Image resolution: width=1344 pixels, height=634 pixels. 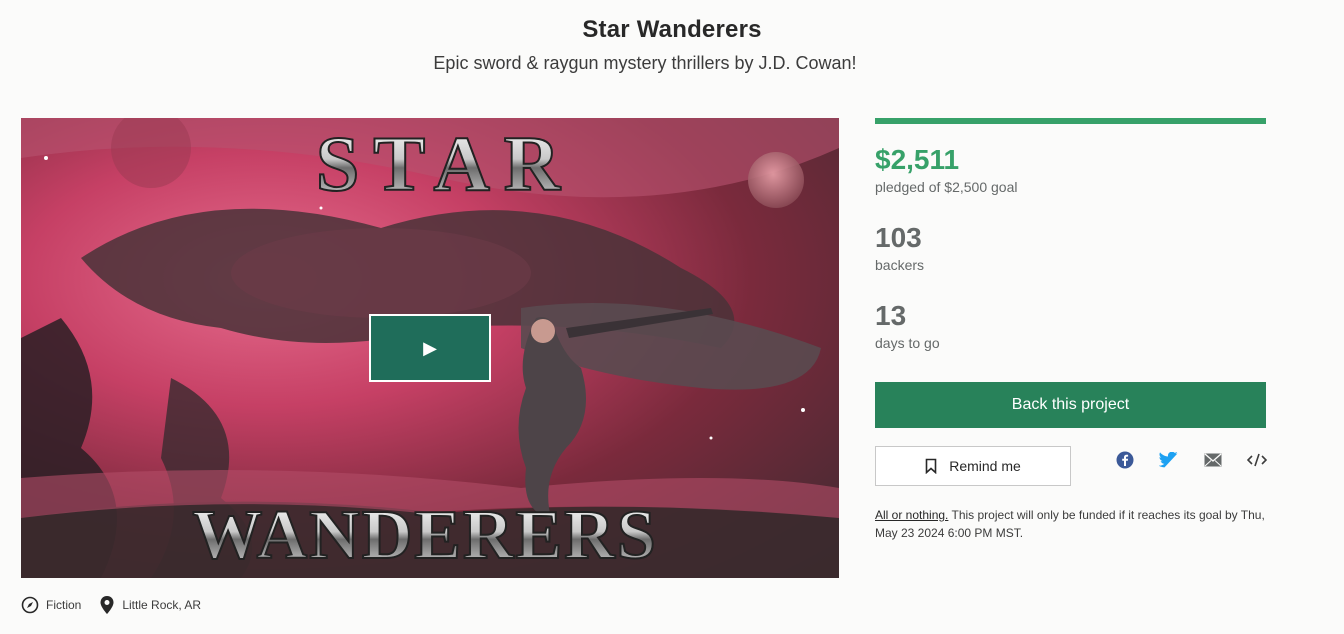 I want to click on backers-count: 103, so click(x=898, y=237).